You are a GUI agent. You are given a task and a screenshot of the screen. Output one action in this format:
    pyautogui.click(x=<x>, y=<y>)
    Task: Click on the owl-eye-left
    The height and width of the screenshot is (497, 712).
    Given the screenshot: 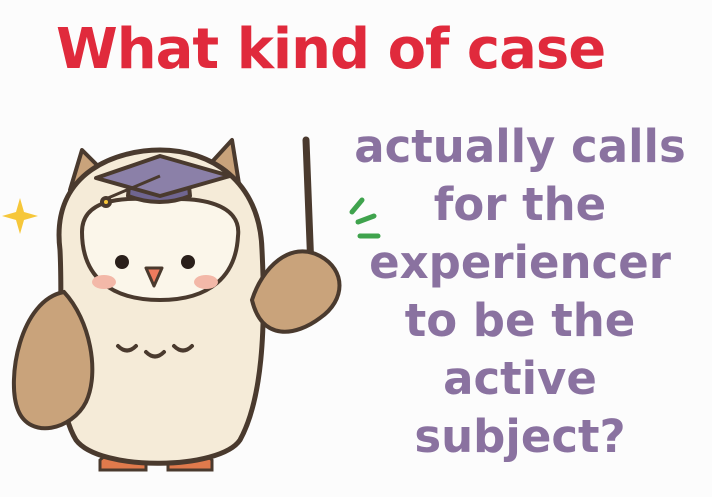 What is the action you would take?
    pyautogui.click(x=122, y=262)
    